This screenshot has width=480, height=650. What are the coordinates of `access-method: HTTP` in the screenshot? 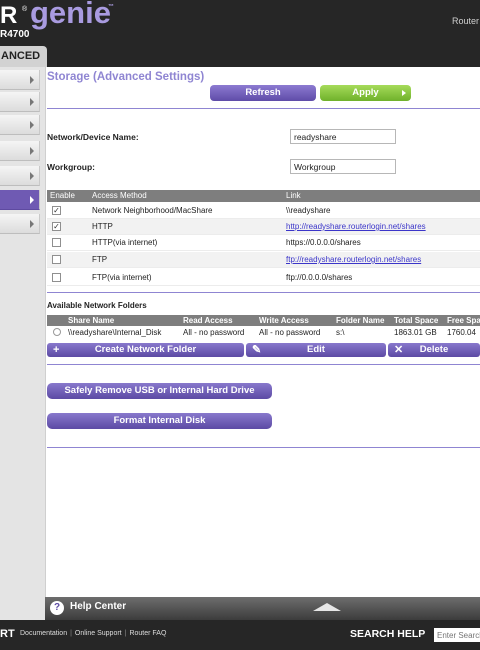 It's located at (102, 226).